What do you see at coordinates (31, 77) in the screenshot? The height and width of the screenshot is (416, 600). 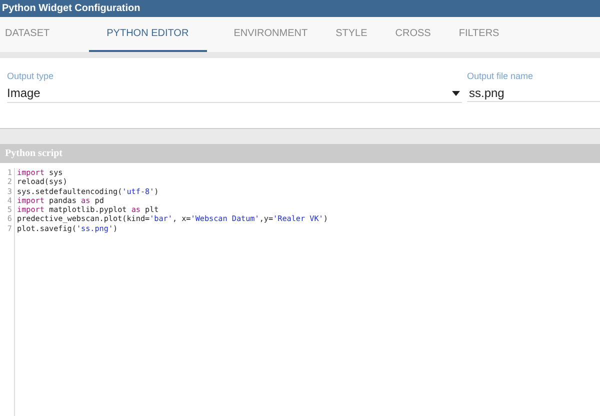 I see `field-label: Output type` at bounding box center [31, 77].